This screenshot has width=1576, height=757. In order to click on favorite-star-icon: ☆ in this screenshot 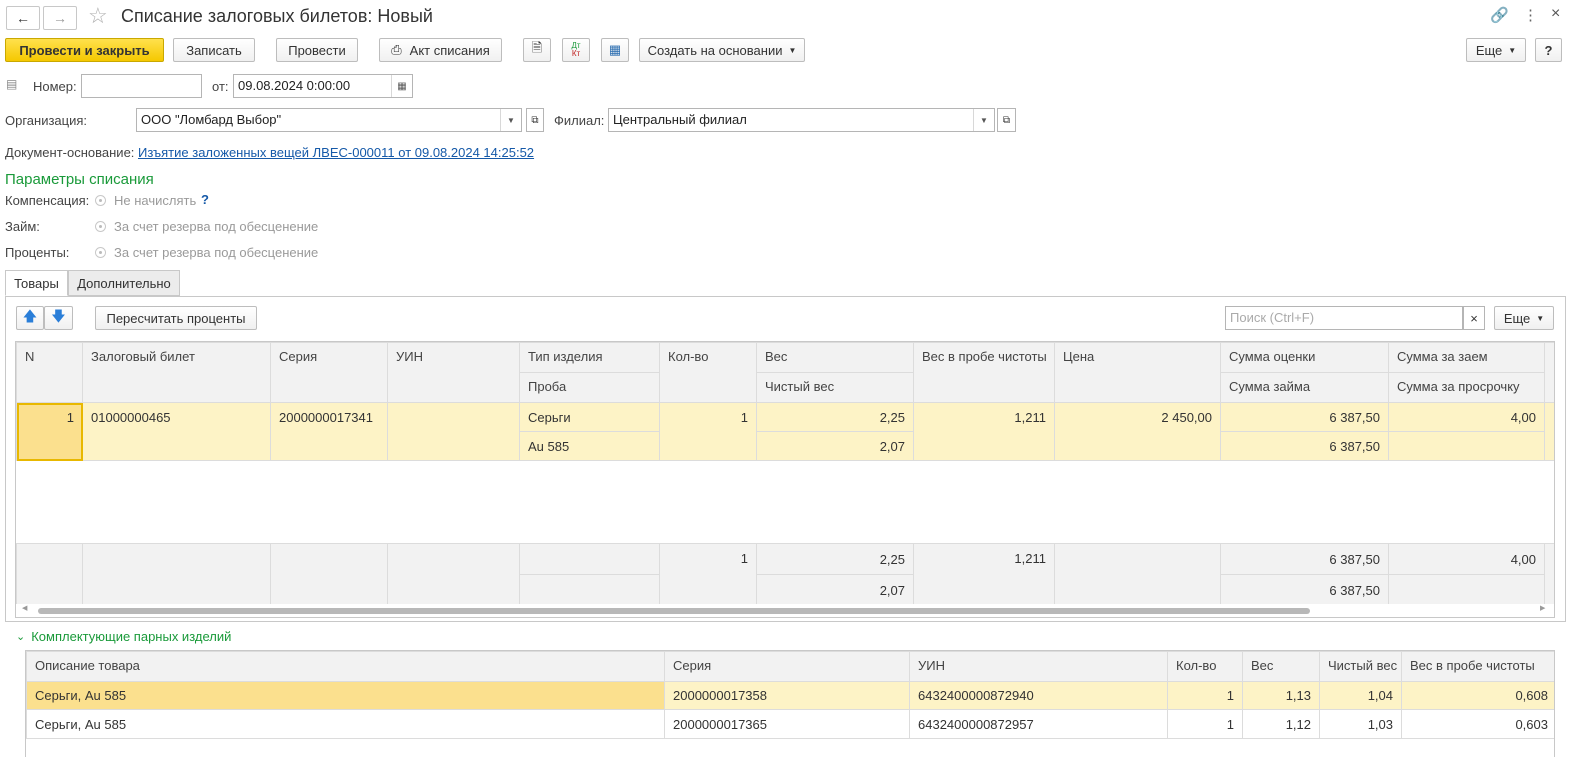, I will do `click(98, 16)`.